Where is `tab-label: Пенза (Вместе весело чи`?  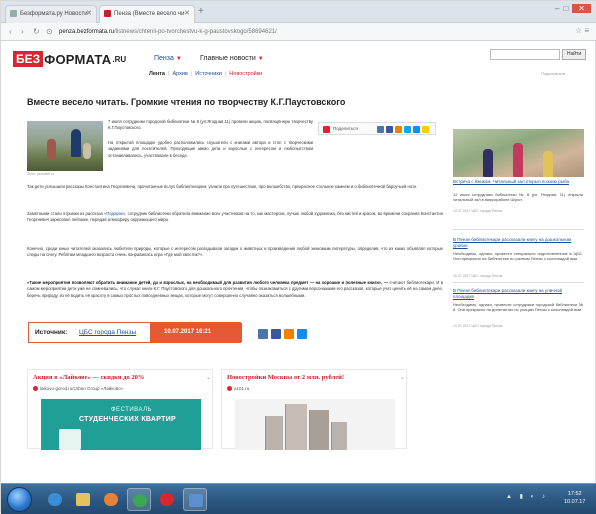 tab-label: Пенза (Вместе весело чи is located at coordinates (149, 14).